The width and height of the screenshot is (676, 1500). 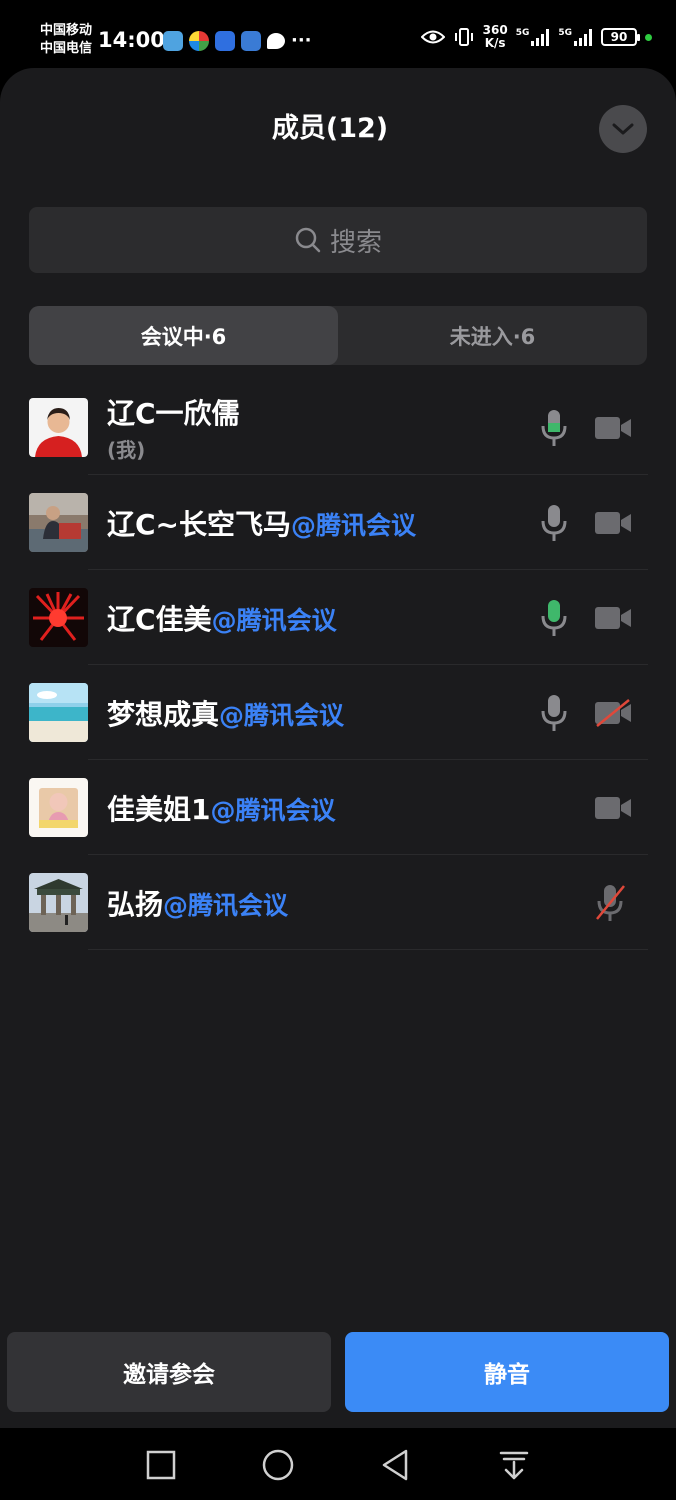 I want to click on member-info: 佳美姐1@腾讯会议, so click(x=221, y=807).